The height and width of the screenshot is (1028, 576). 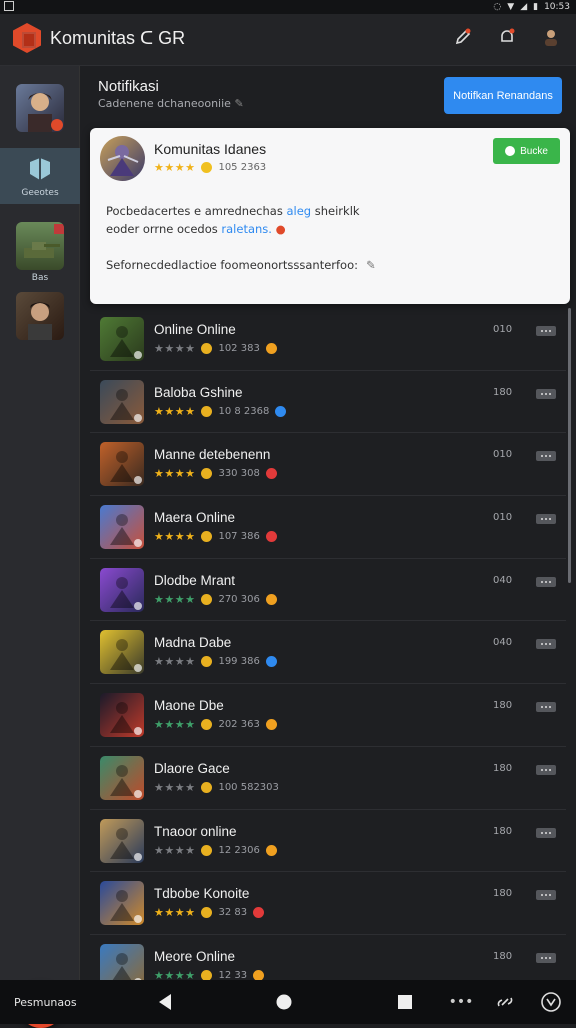 I want to click on join-button: Bucke, so click(x=526, y=151).